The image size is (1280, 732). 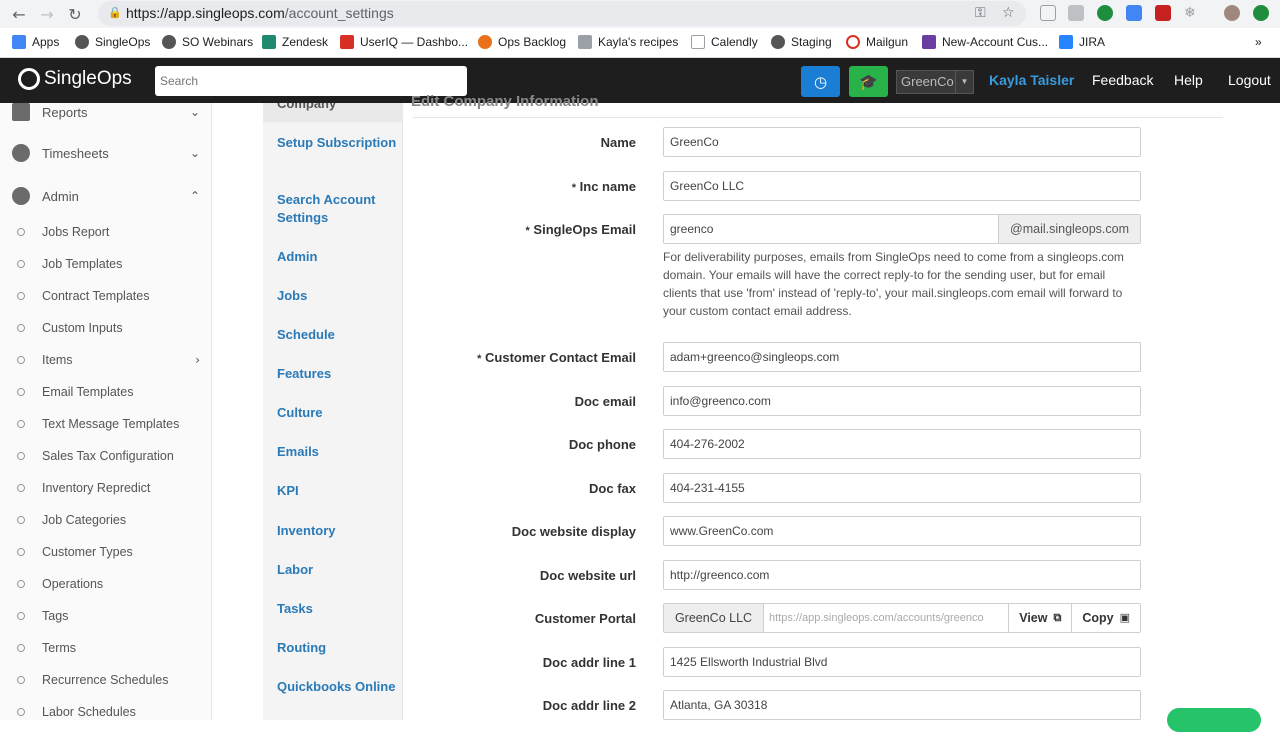 I want to click on settings-nav-features: Features, so click(x=337, y=374).